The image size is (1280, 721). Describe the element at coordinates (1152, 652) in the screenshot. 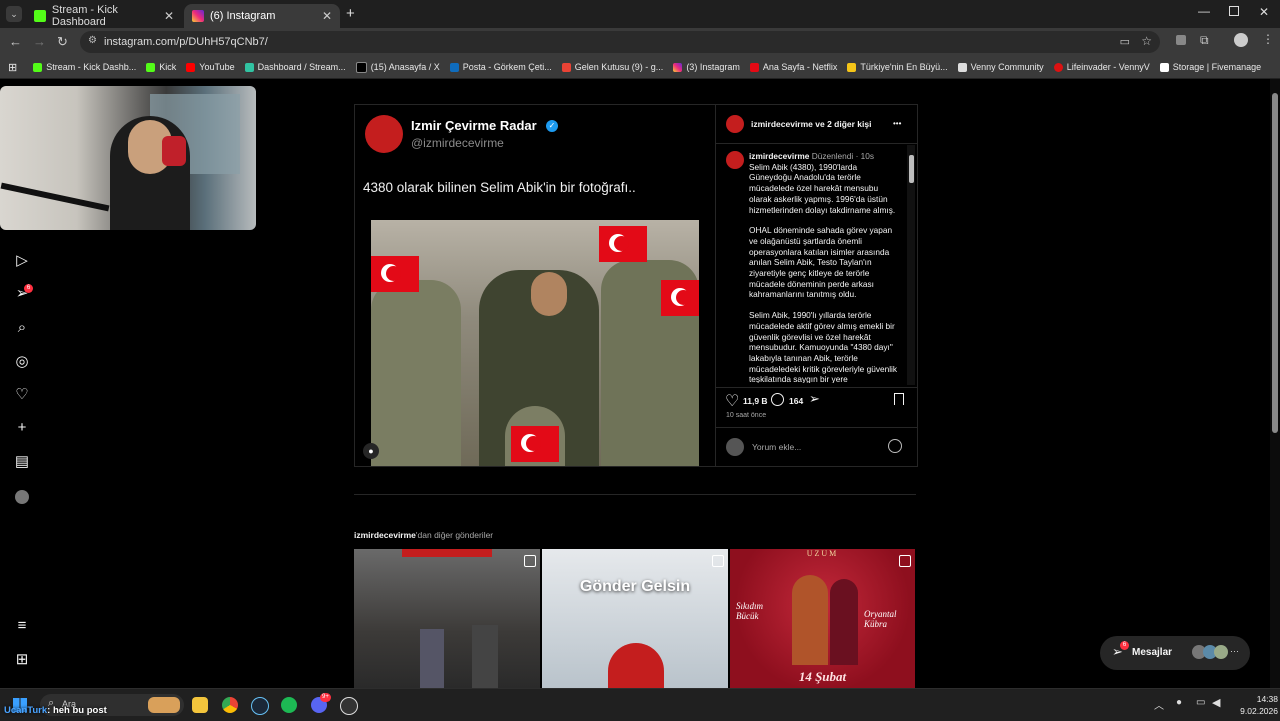

I see `messages-label: Mesajlar` at that location.